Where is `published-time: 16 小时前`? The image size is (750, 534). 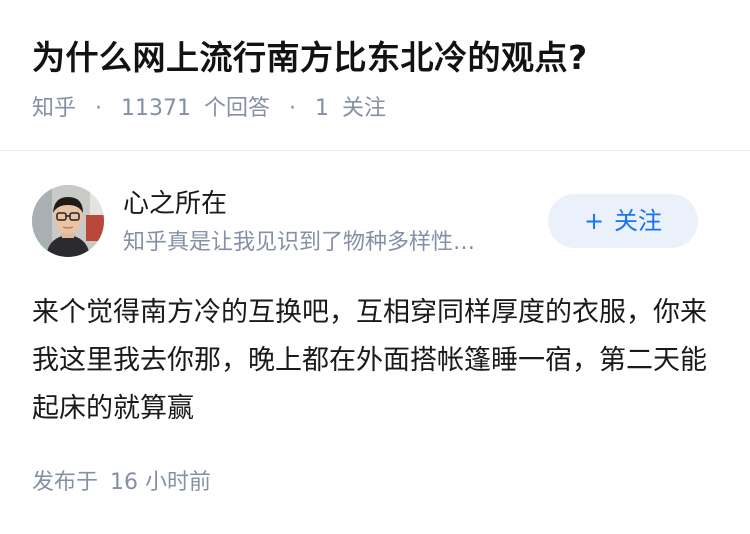 published-time: 16 小时前 is located at coordinates (161, 482).